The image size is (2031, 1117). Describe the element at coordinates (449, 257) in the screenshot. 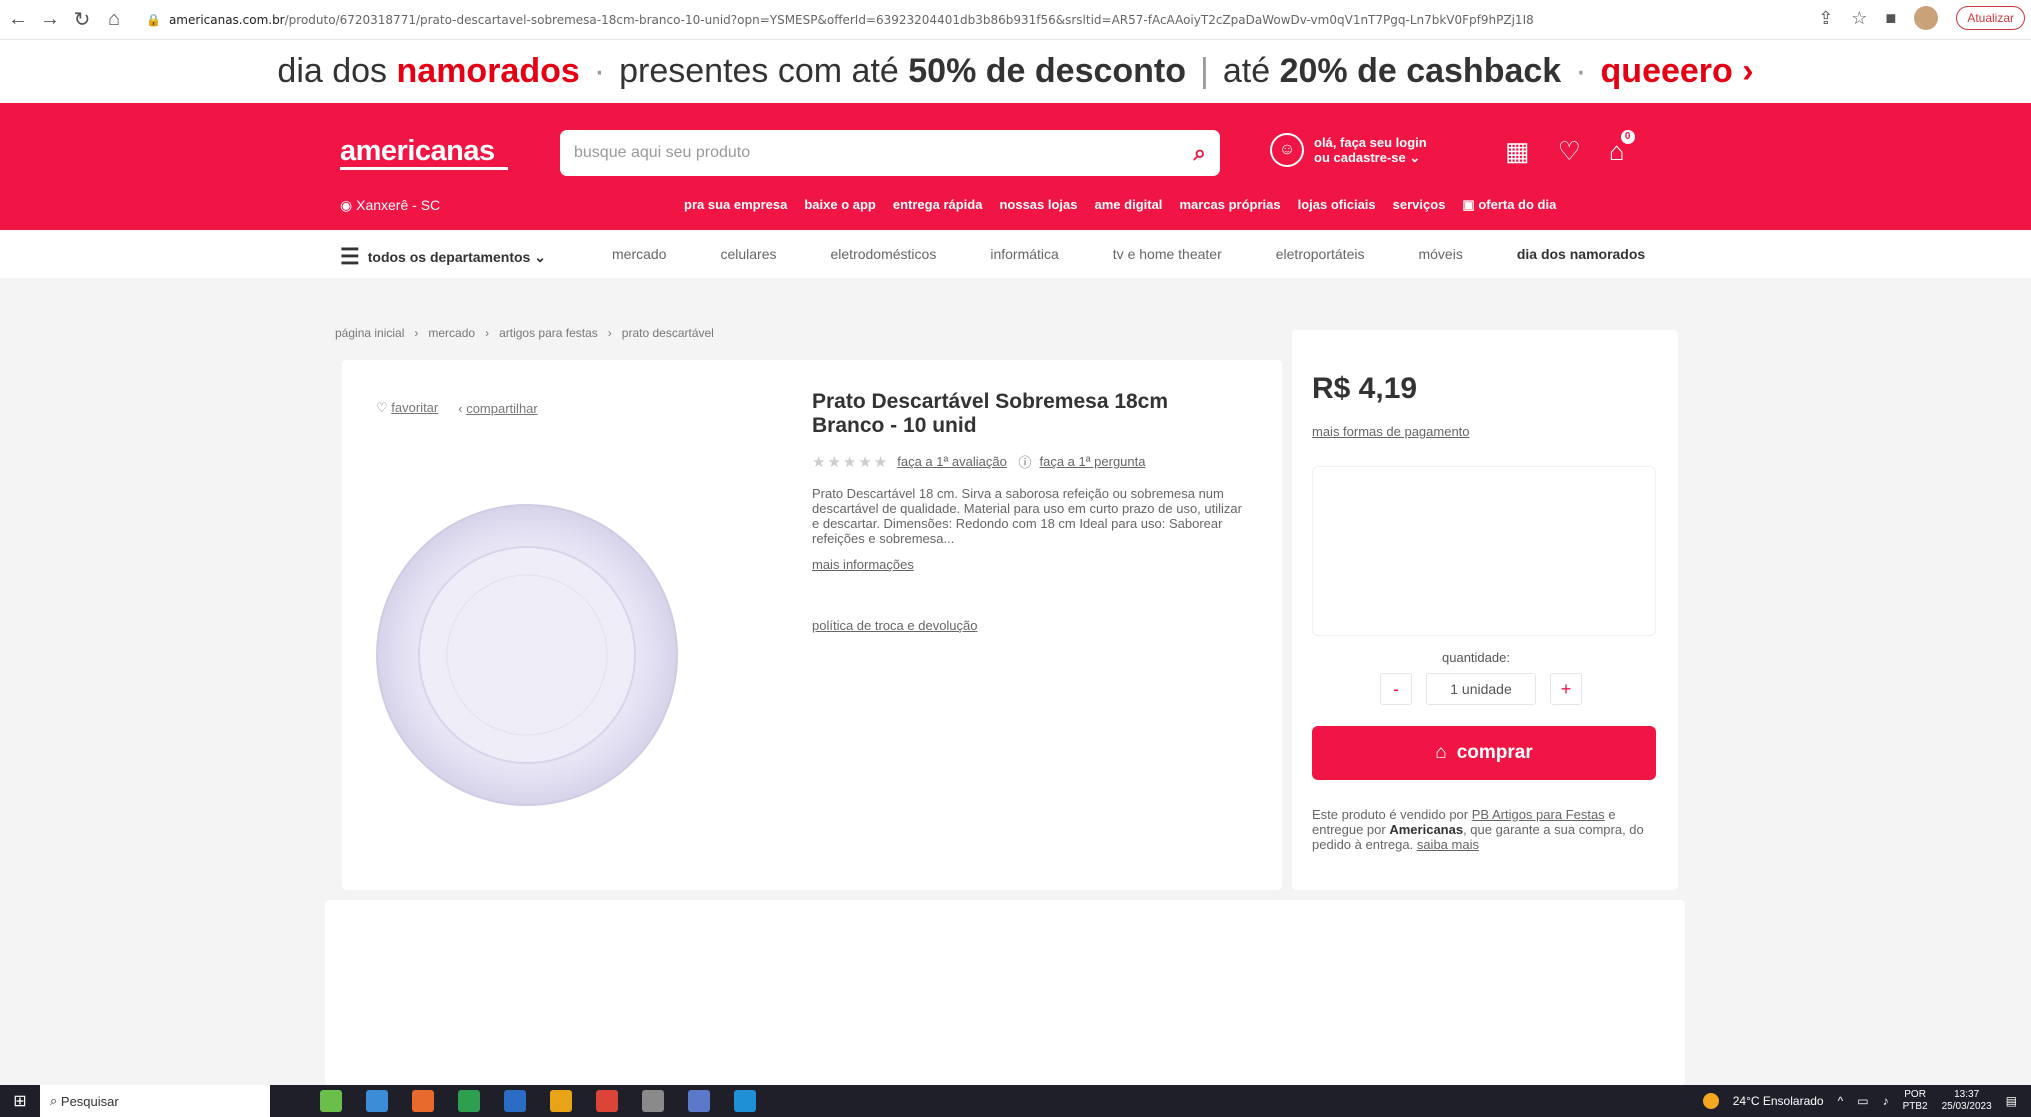

I see `all-departments-label: todos os departamentos` at that location.